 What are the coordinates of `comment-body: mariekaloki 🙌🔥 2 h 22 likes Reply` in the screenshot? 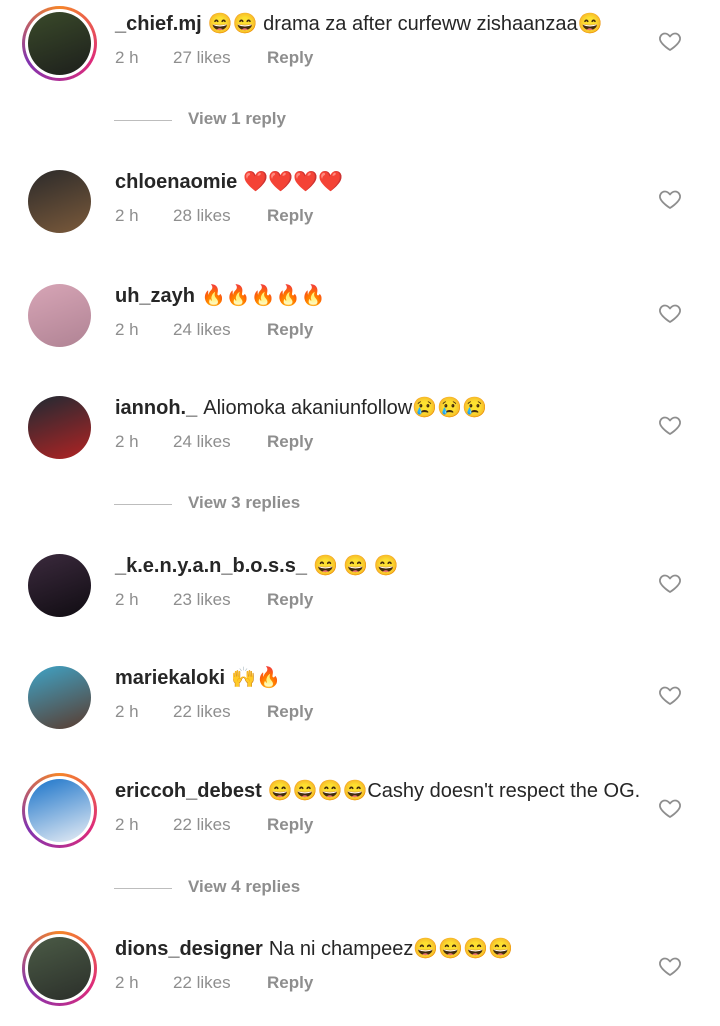 It's located at (377, 693).